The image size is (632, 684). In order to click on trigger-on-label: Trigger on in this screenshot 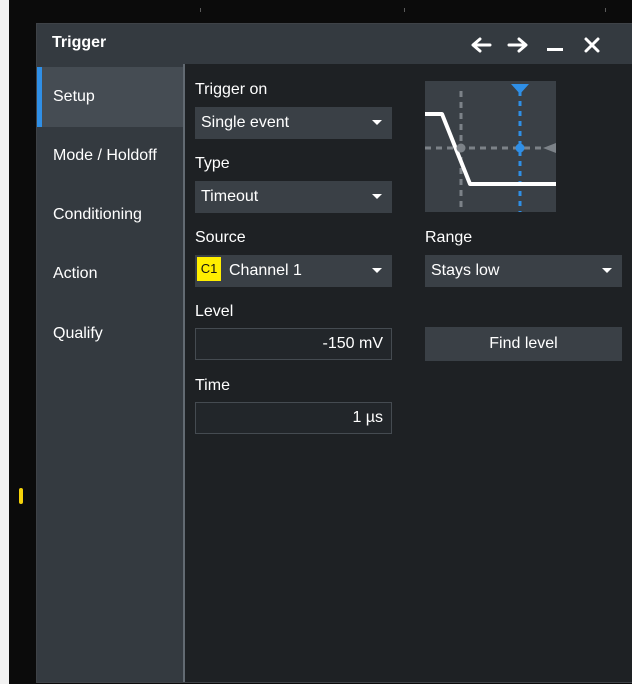, I will do `click(231, 89)`.